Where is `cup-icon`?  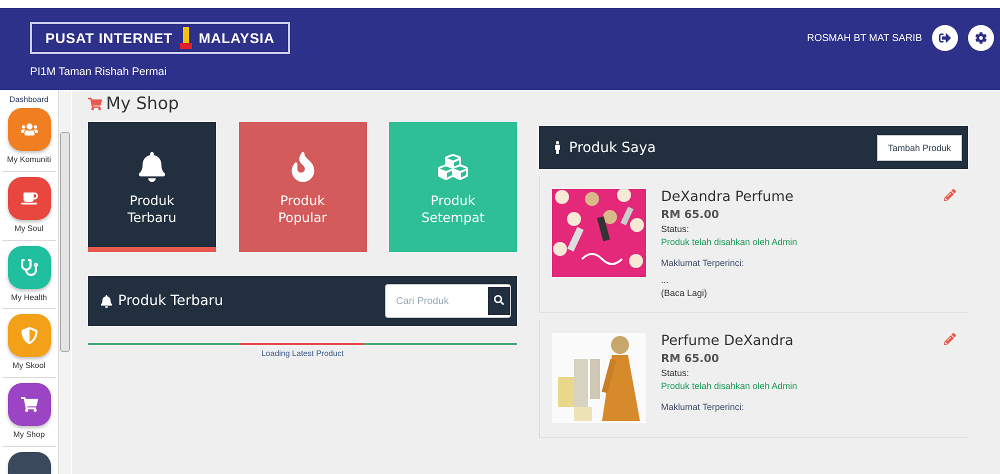 cup-icon is located at coordinates (29, 198).